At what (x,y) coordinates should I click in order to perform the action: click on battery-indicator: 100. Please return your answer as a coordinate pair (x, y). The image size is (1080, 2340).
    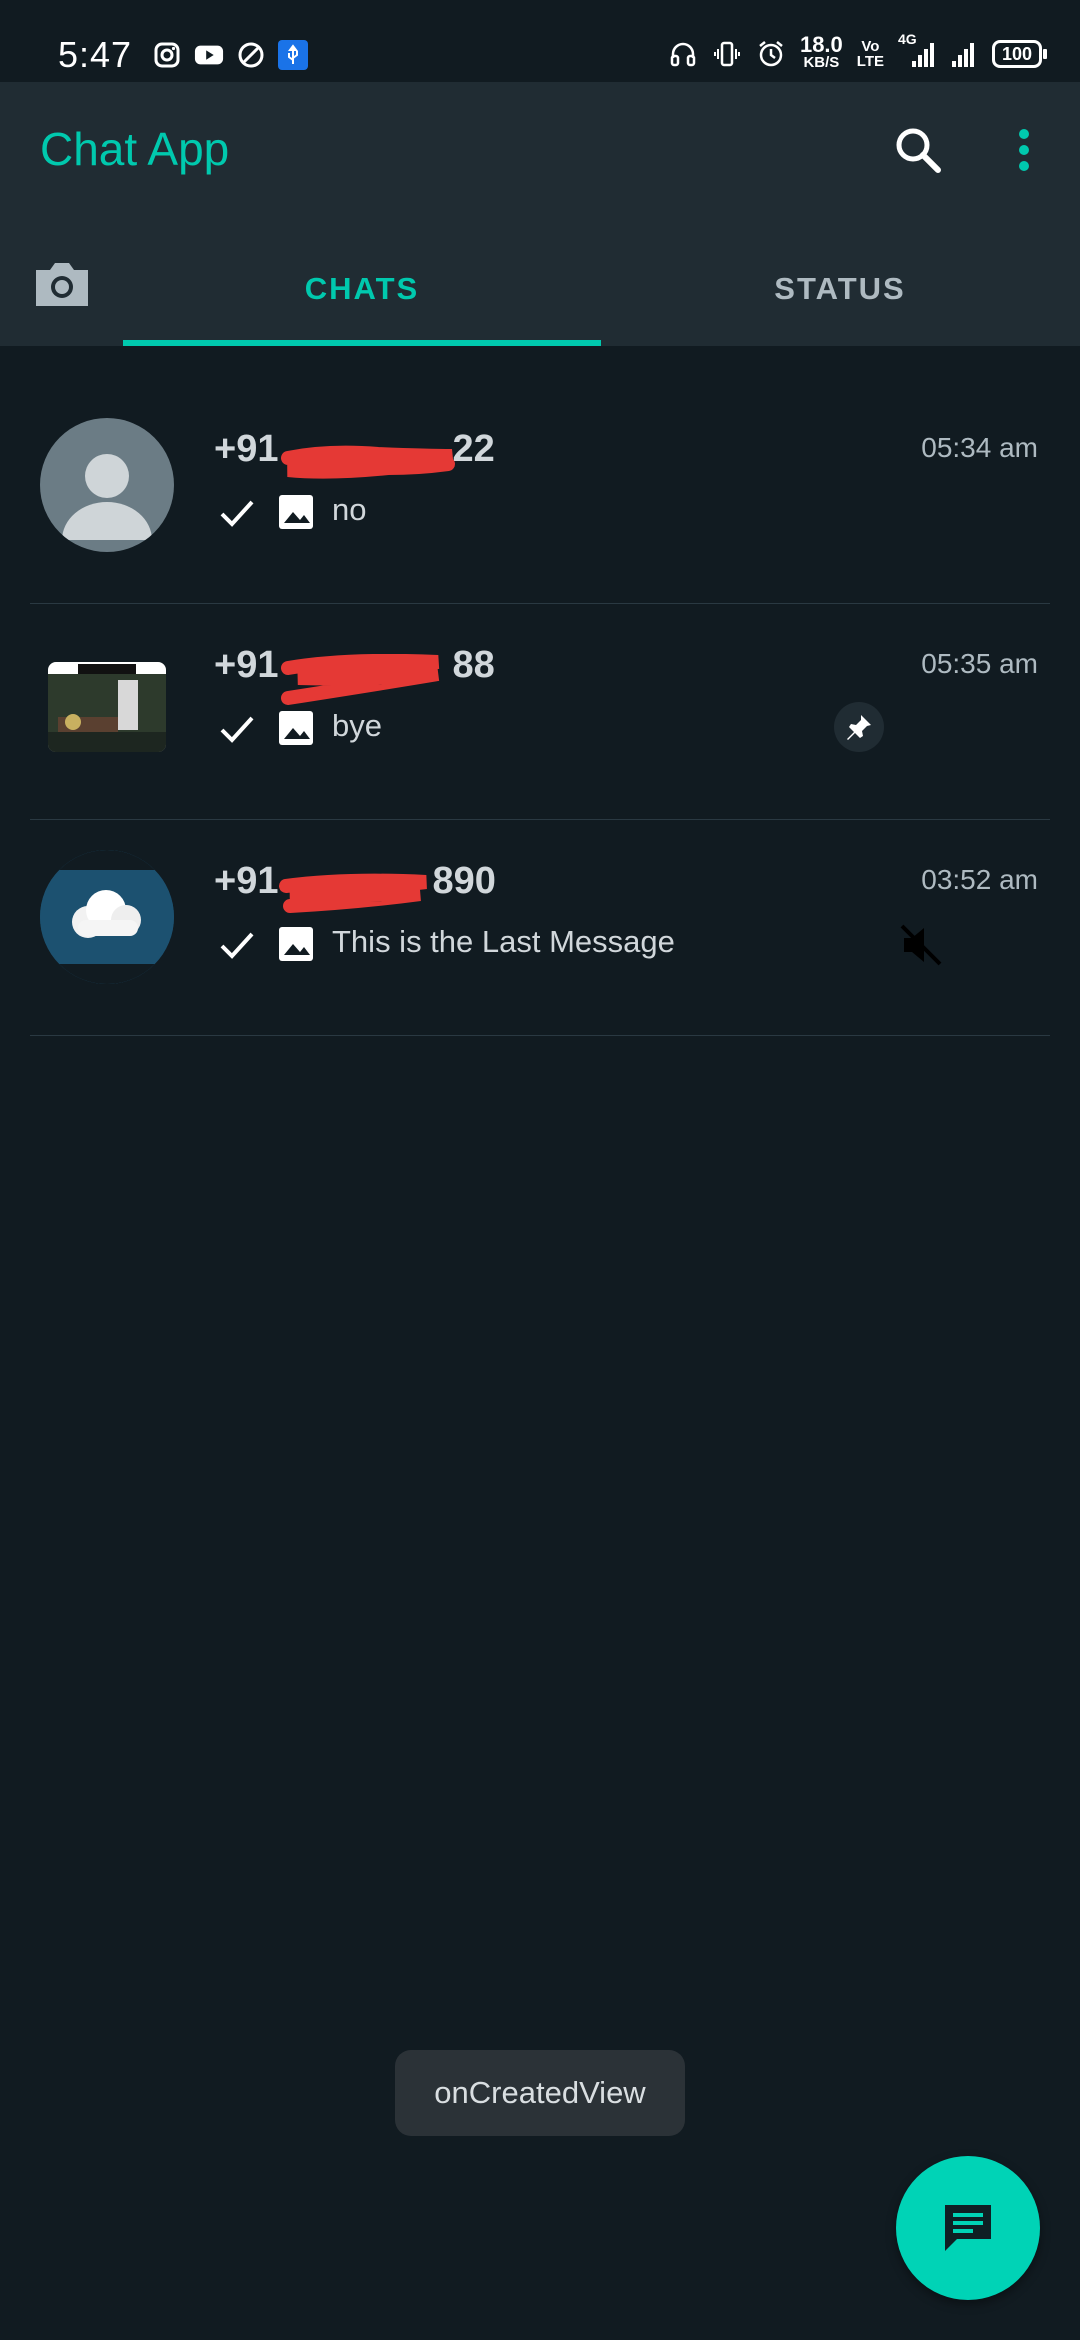
    Looking at the image, I should click on (1019, 54).